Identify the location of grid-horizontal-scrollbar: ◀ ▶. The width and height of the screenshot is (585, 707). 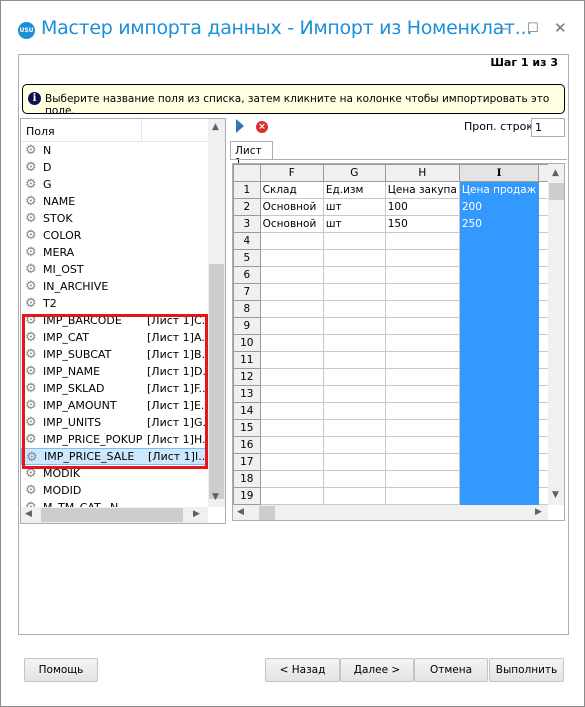
(390, 512).